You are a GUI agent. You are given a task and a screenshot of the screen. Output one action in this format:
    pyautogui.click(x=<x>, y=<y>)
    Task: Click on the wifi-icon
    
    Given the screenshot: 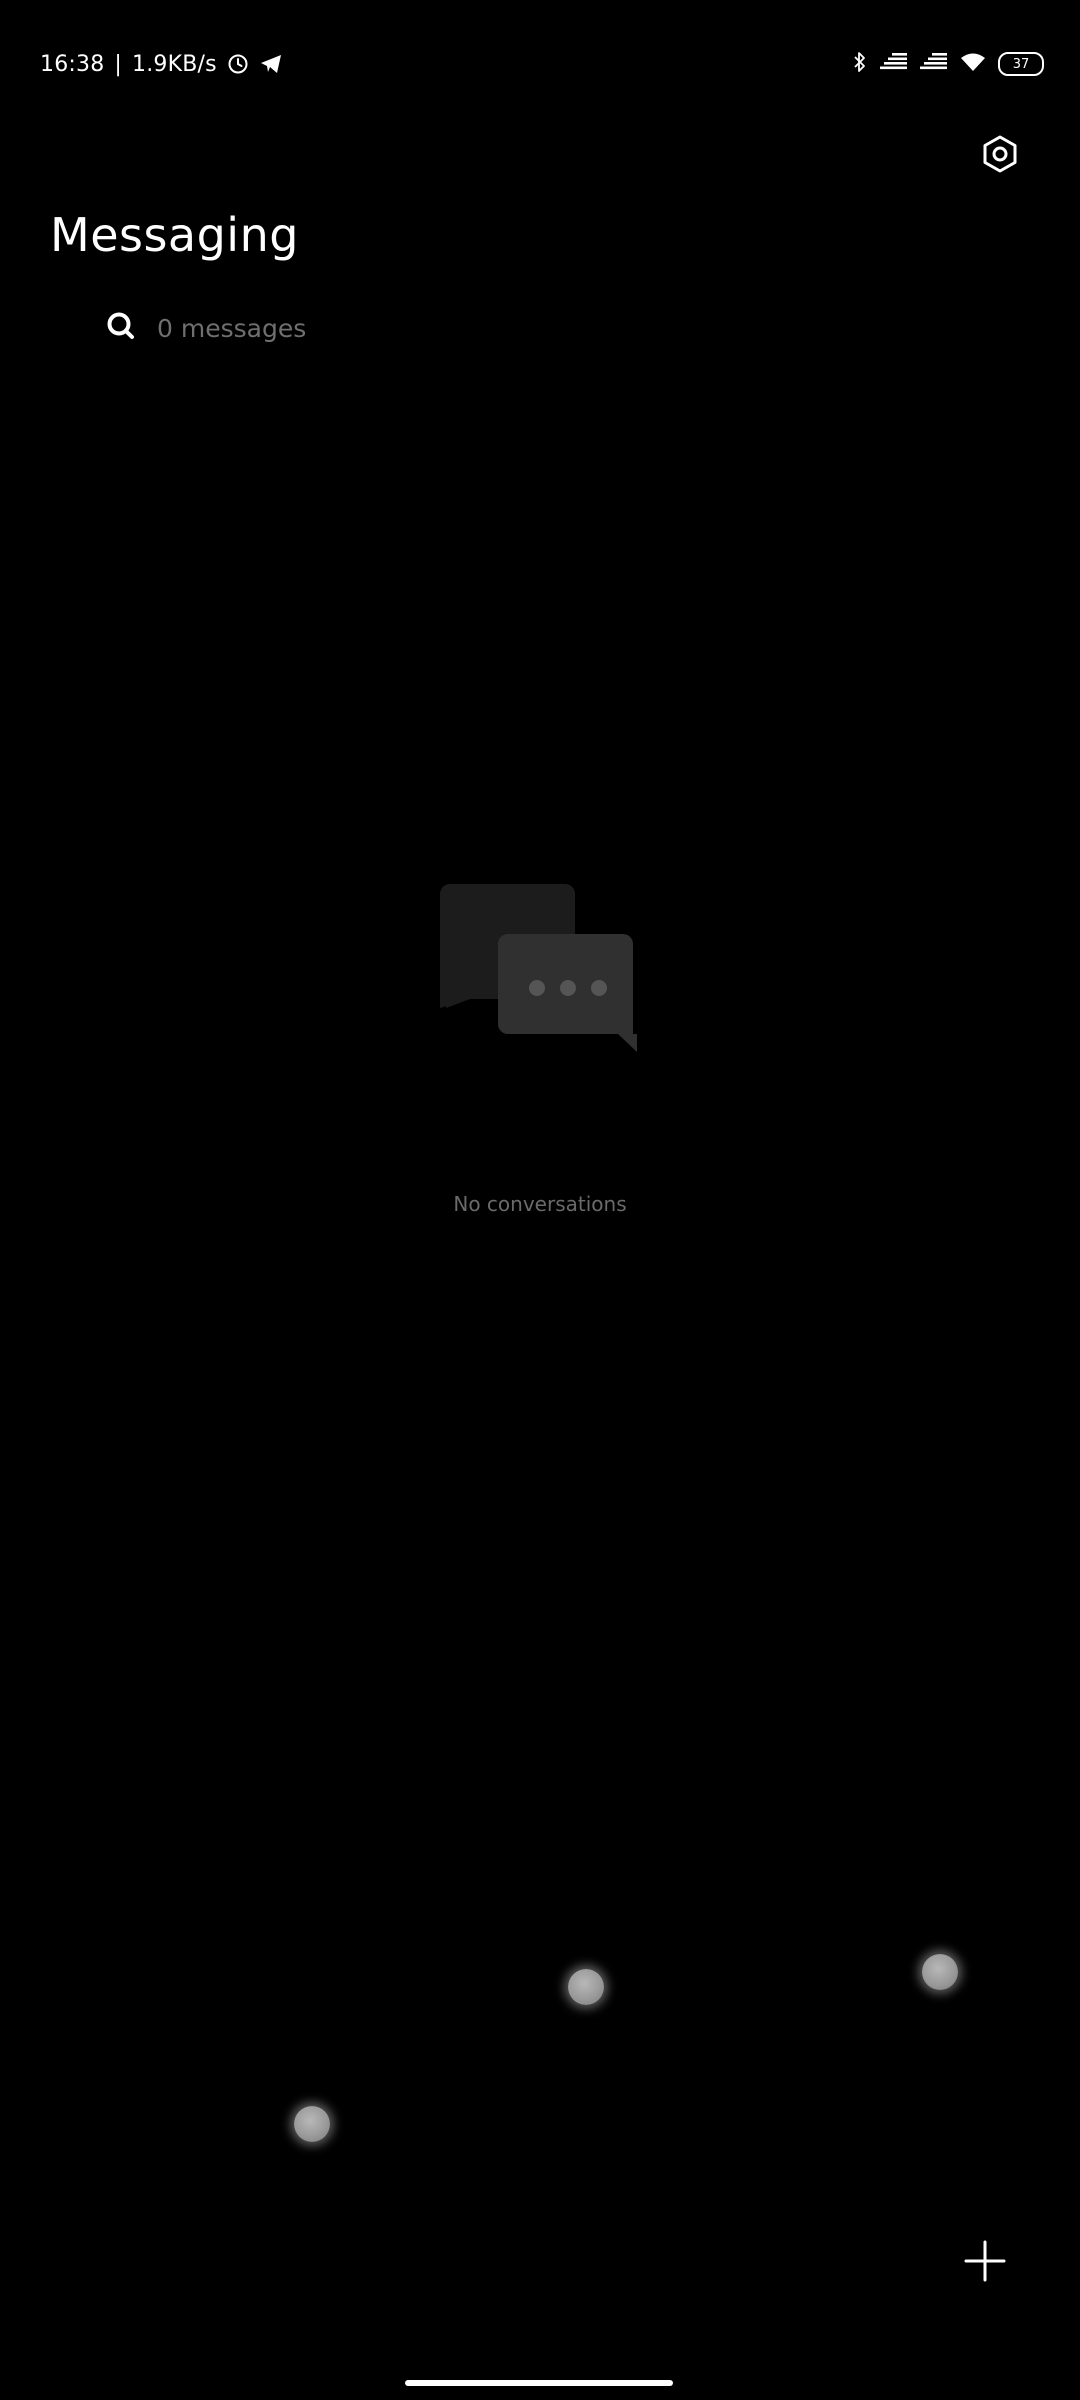 What is the action you would take?
    pyautogui.click(x=973, y=64)
    